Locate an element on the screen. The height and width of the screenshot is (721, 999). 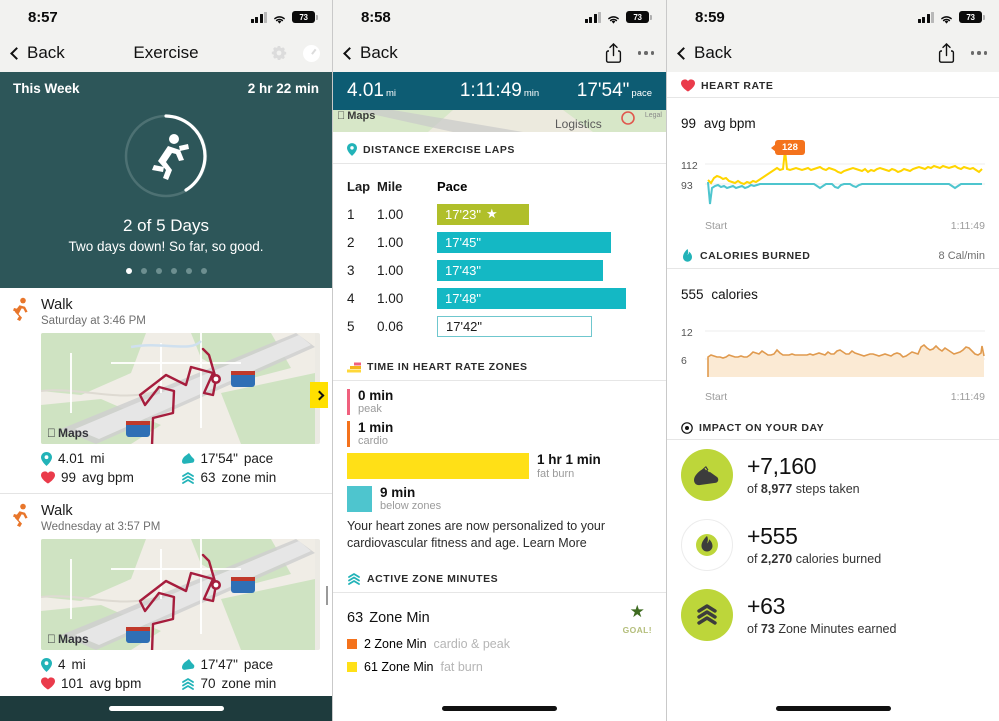
table-row: 1 1.00 17'23" ★ is located at coordinates (499, 214).